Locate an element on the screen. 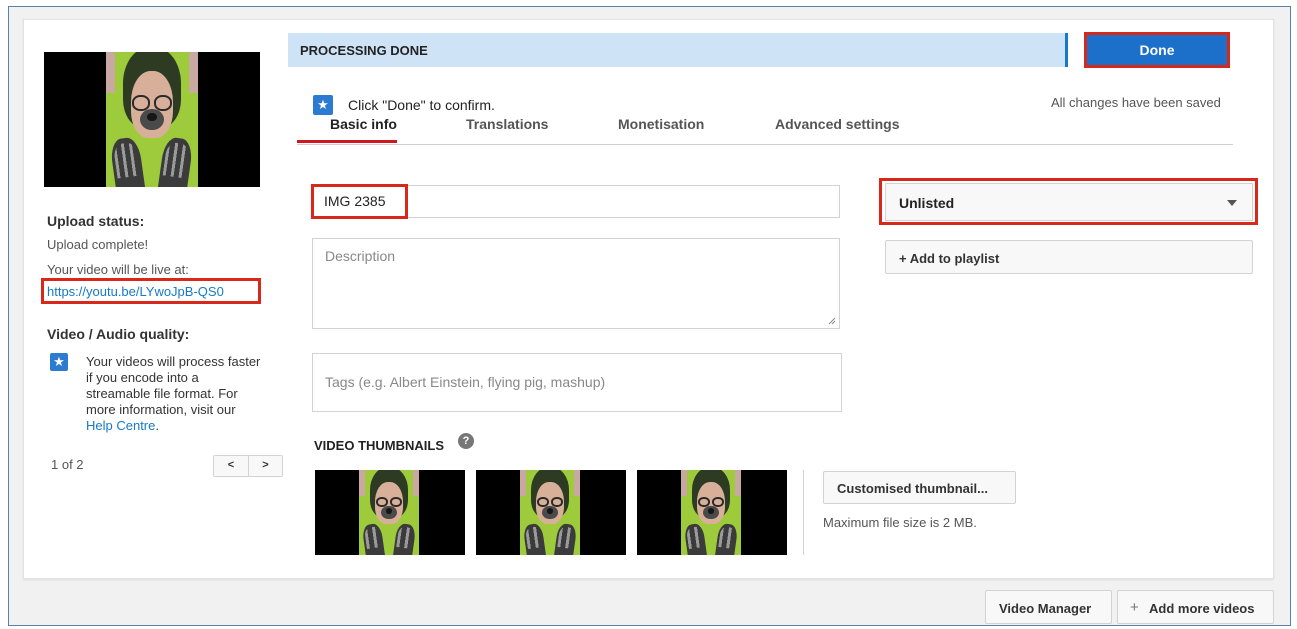 This screenshot has height=629, width=1297. tab-translations: Translations is located at coordinates (507, 124).